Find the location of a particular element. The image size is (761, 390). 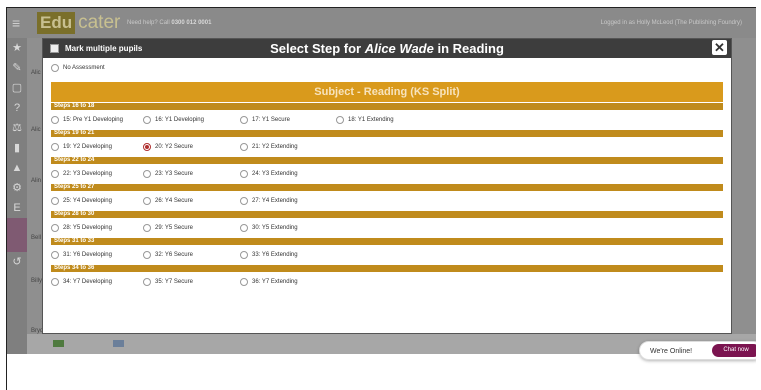

no-assessment-label: No Assessment is located at coordinates (84, 68).